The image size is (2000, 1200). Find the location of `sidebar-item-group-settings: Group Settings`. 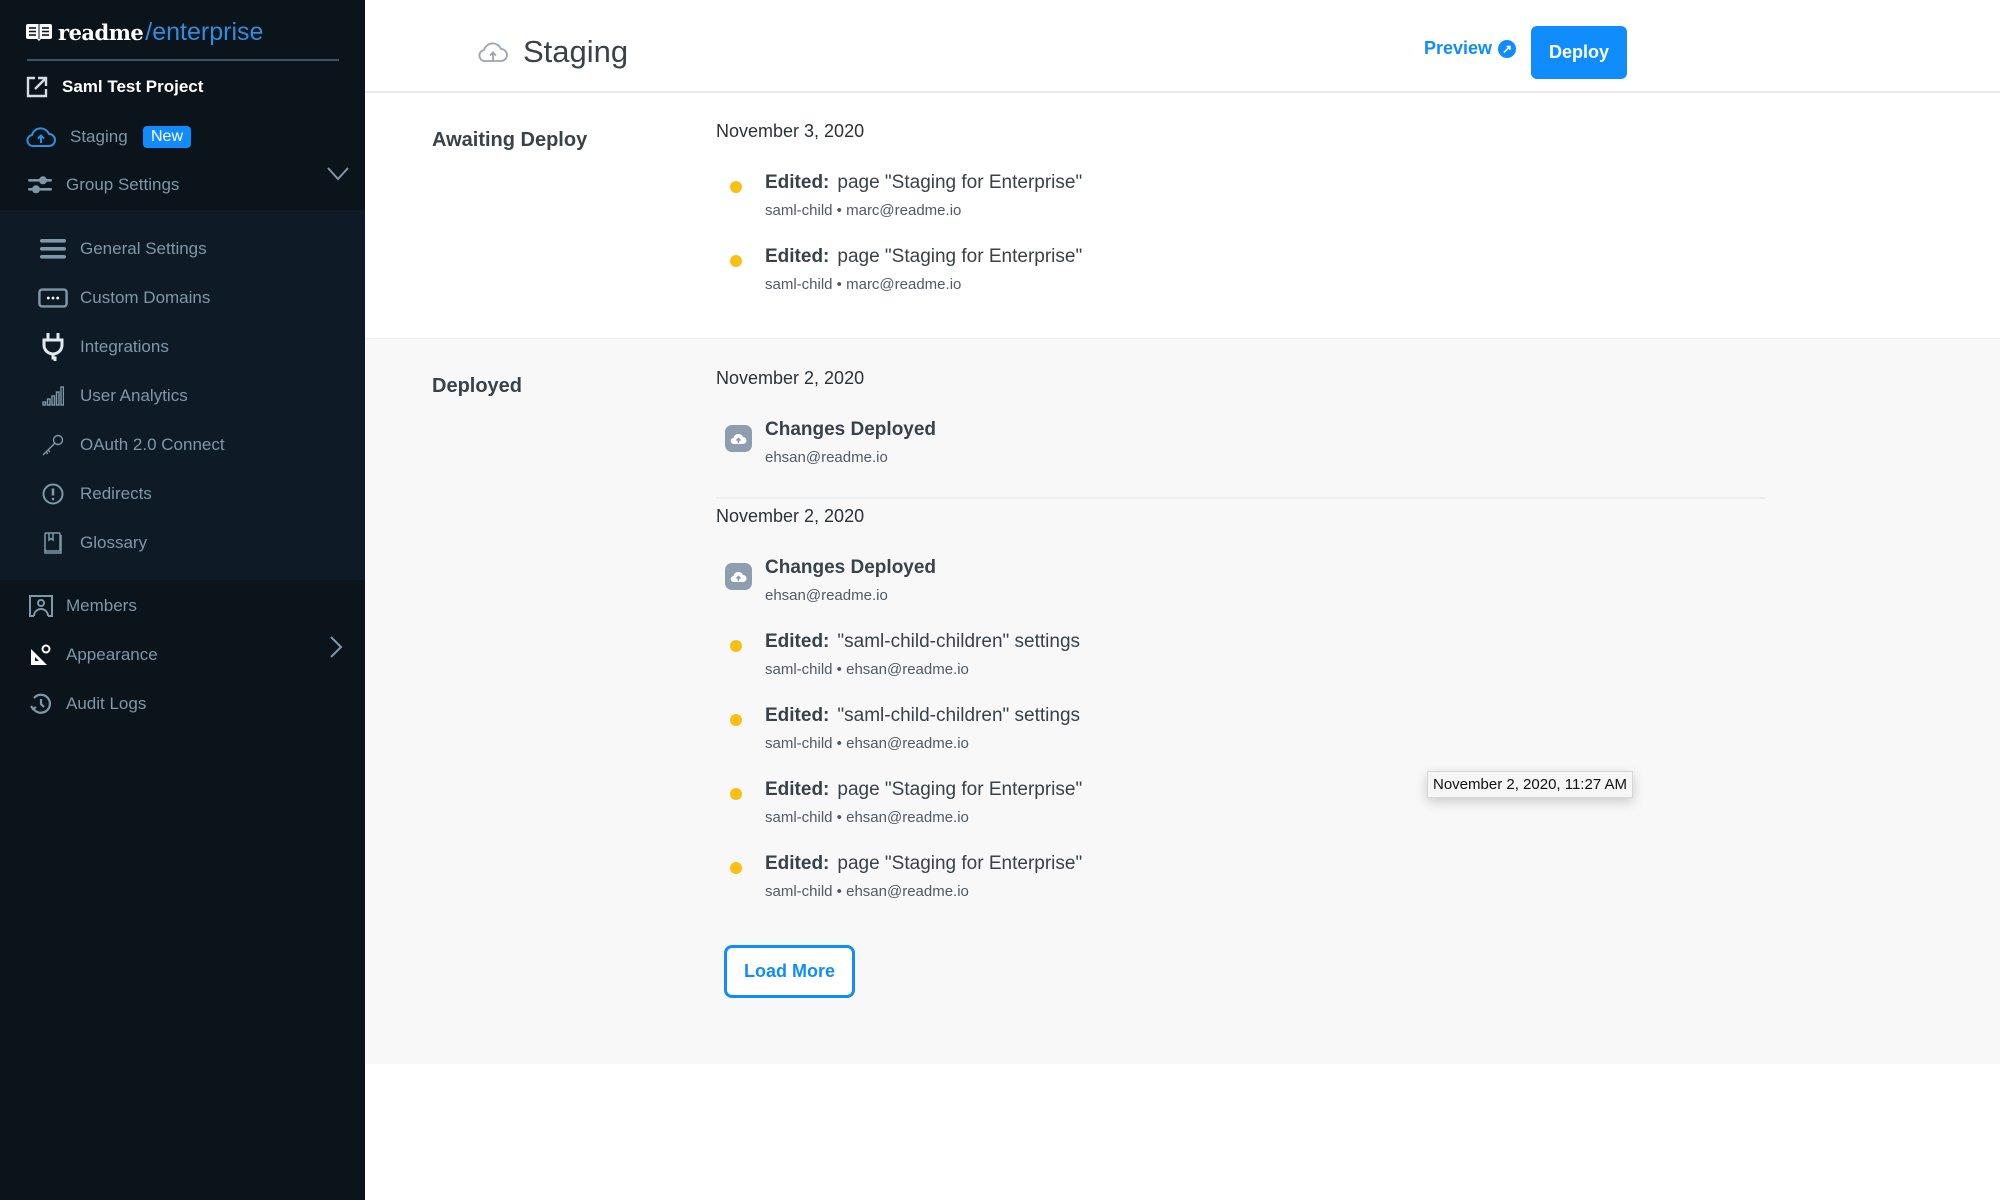

sidebar-item-group-settings: Group Settings is located at coordinates (182, 182).